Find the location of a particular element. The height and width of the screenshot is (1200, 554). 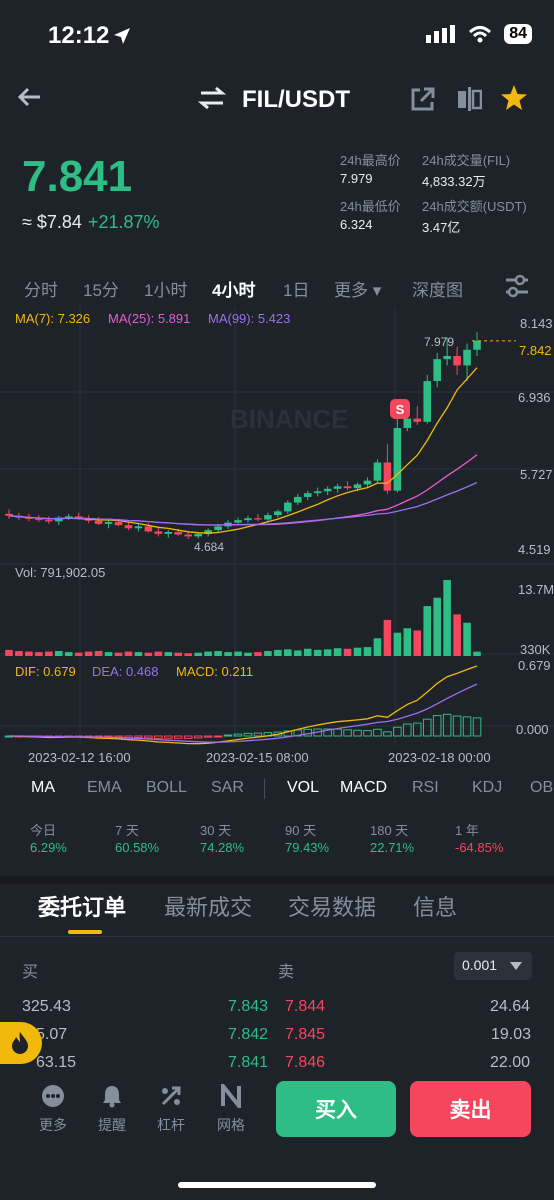

indicator-boll: BOLL is located at coordinates (166, 788).